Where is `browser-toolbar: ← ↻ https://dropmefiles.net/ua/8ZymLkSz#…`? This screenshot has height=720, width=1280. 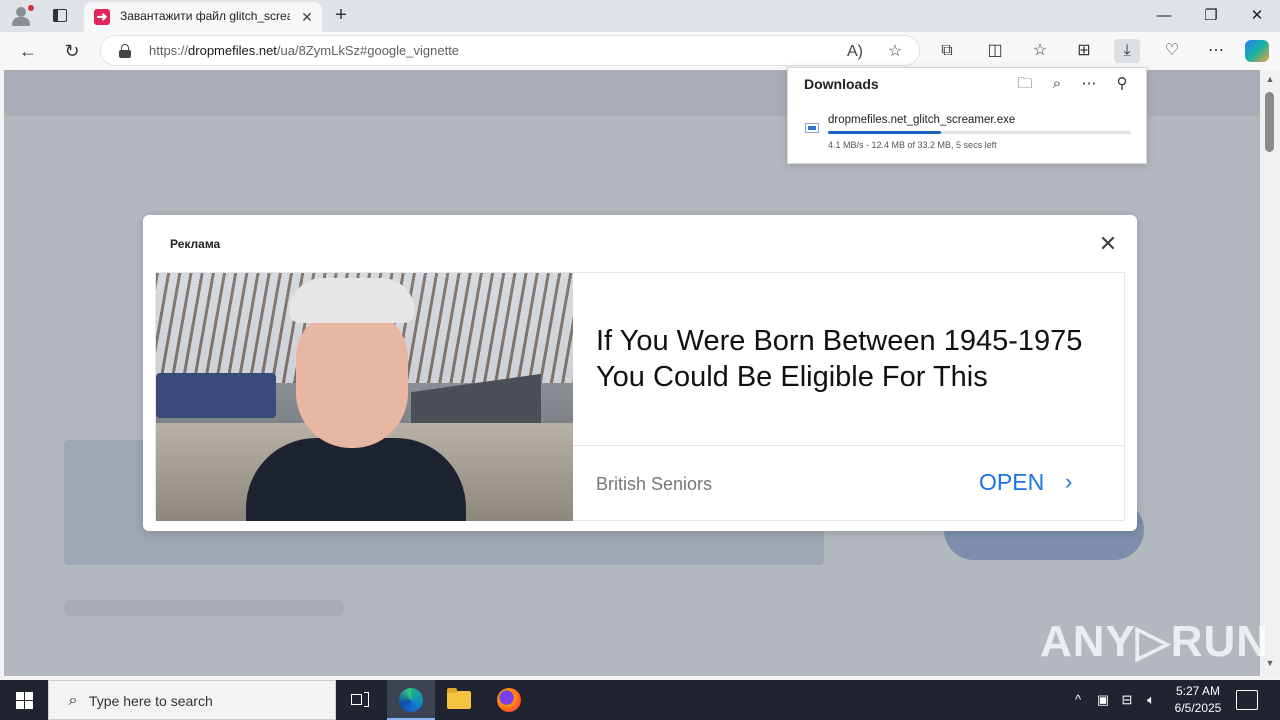 browser-toolbar: ← ↻ https://dropmefiles.net/ua/8ZymLkSz#… is located at coordinates (640, 51).